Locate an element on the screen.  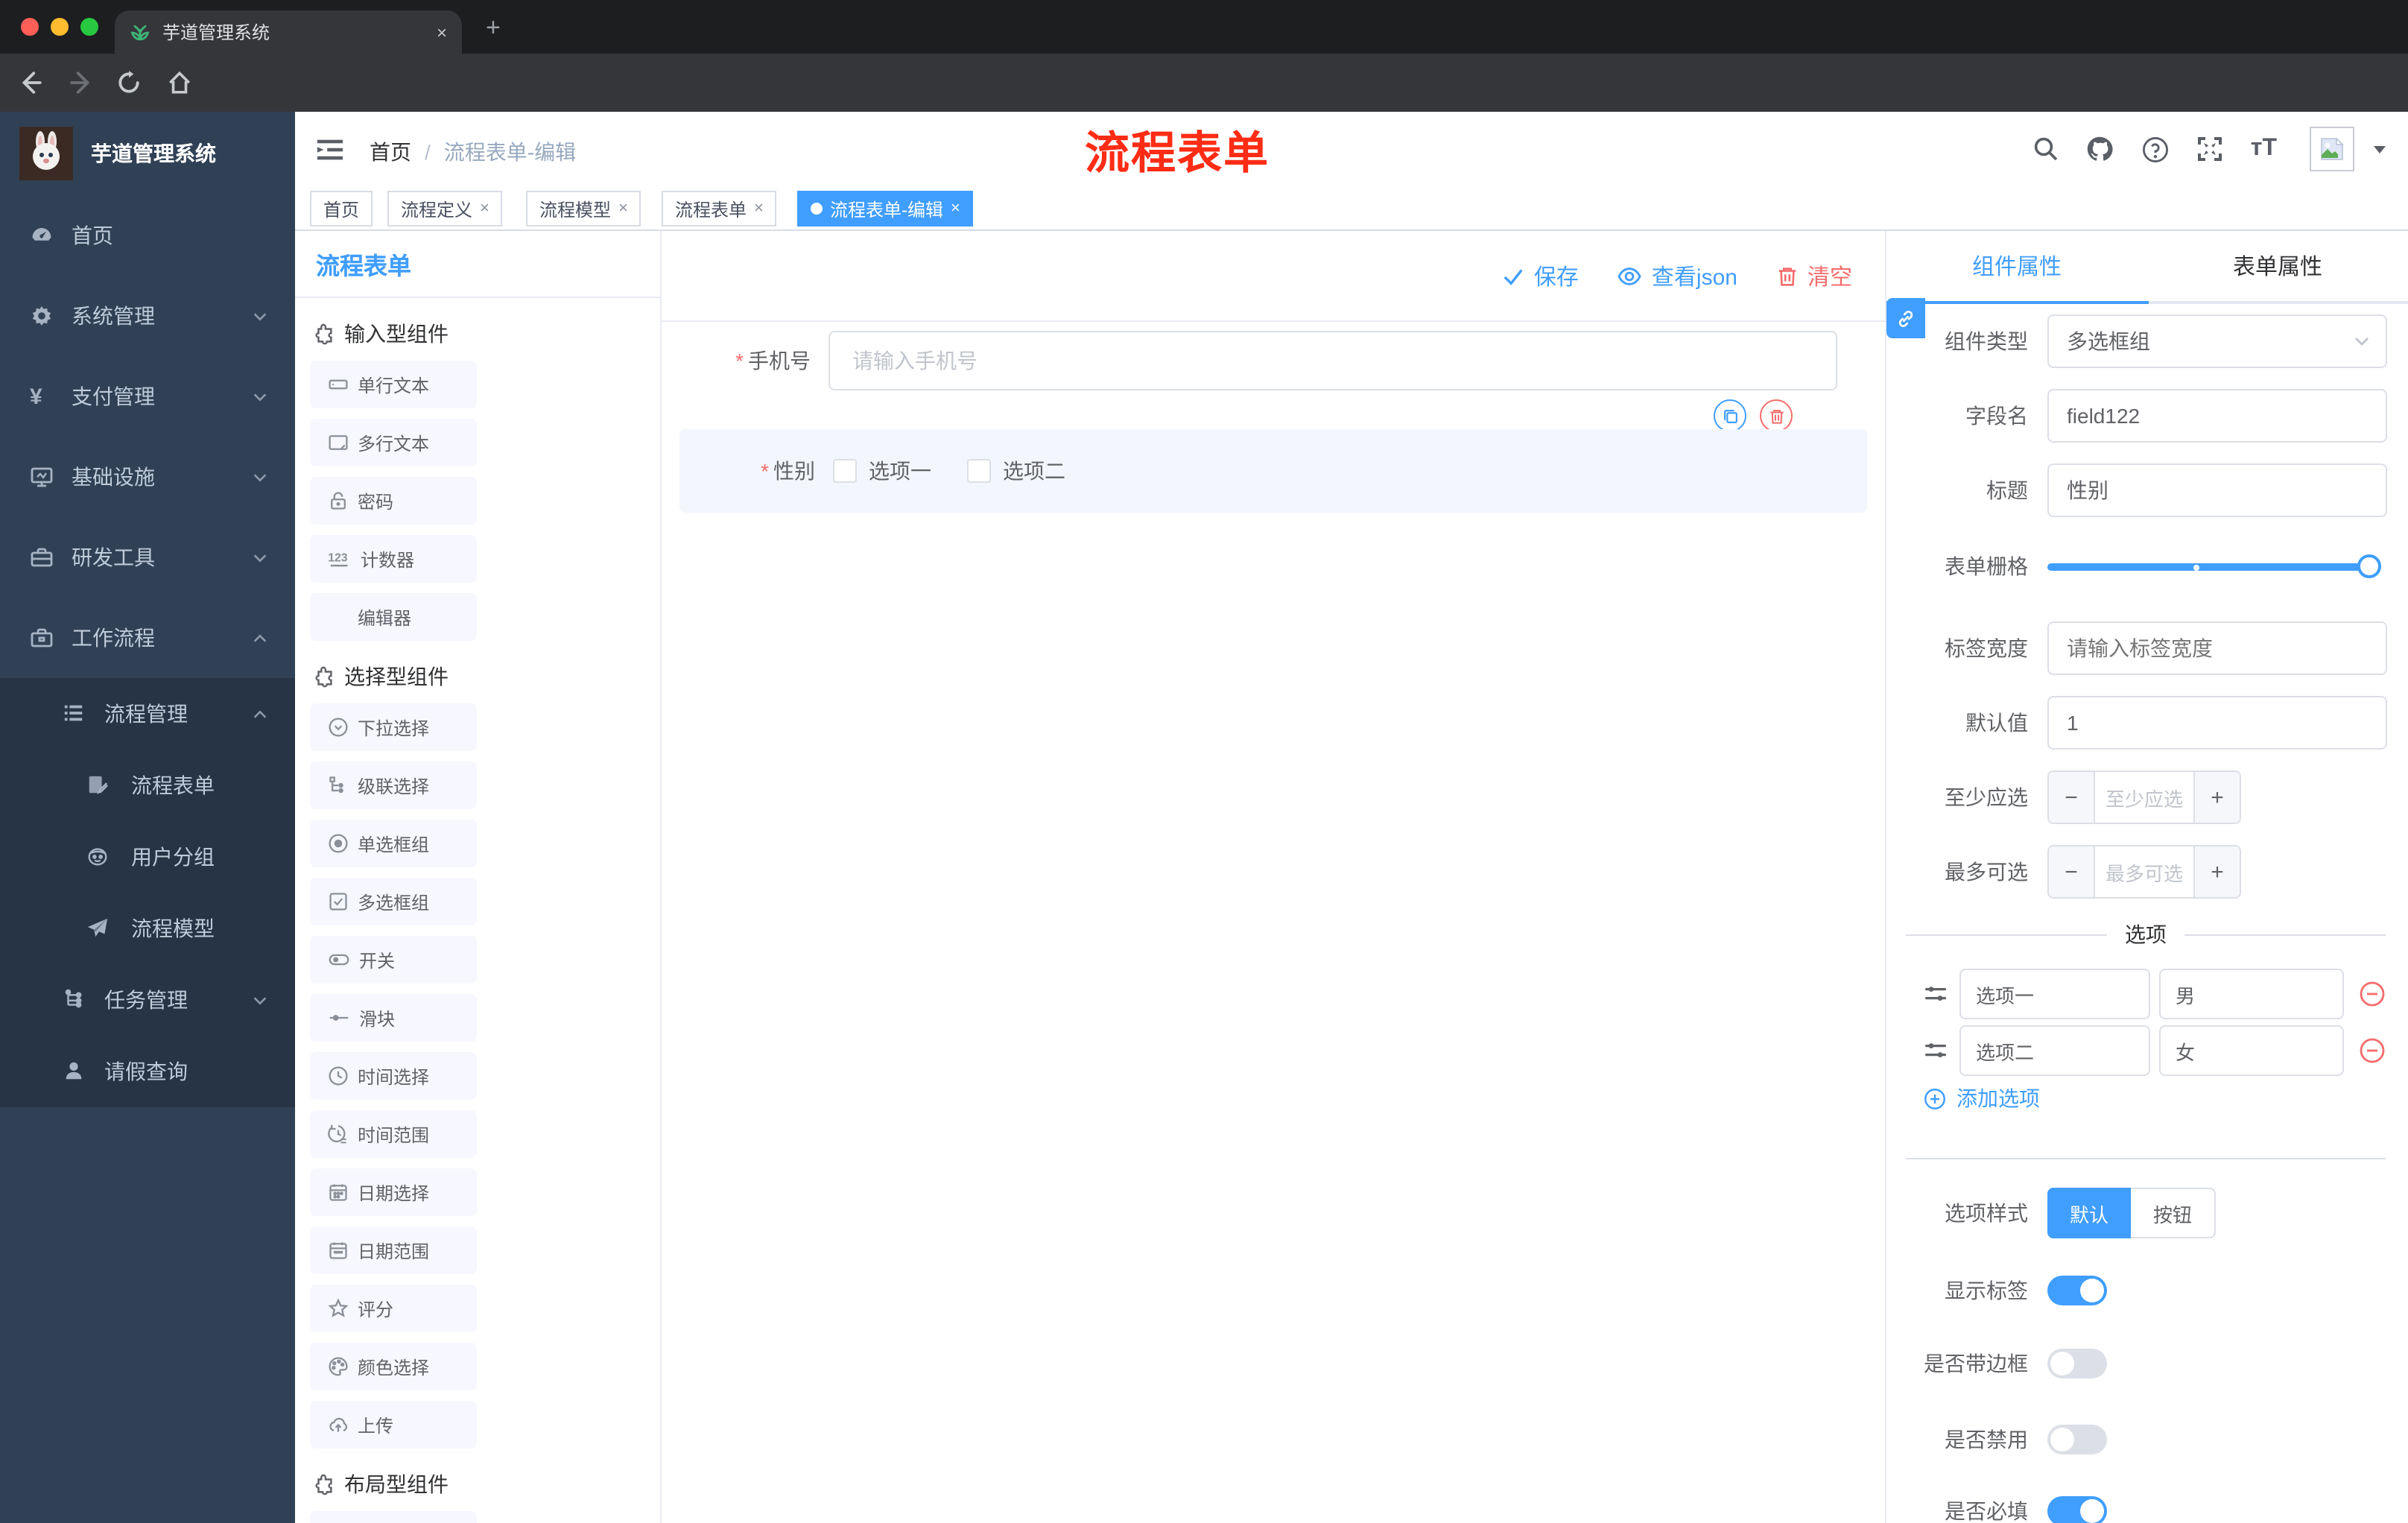
font-size-icon: ᴛT is located at coordinates (2264, 149).